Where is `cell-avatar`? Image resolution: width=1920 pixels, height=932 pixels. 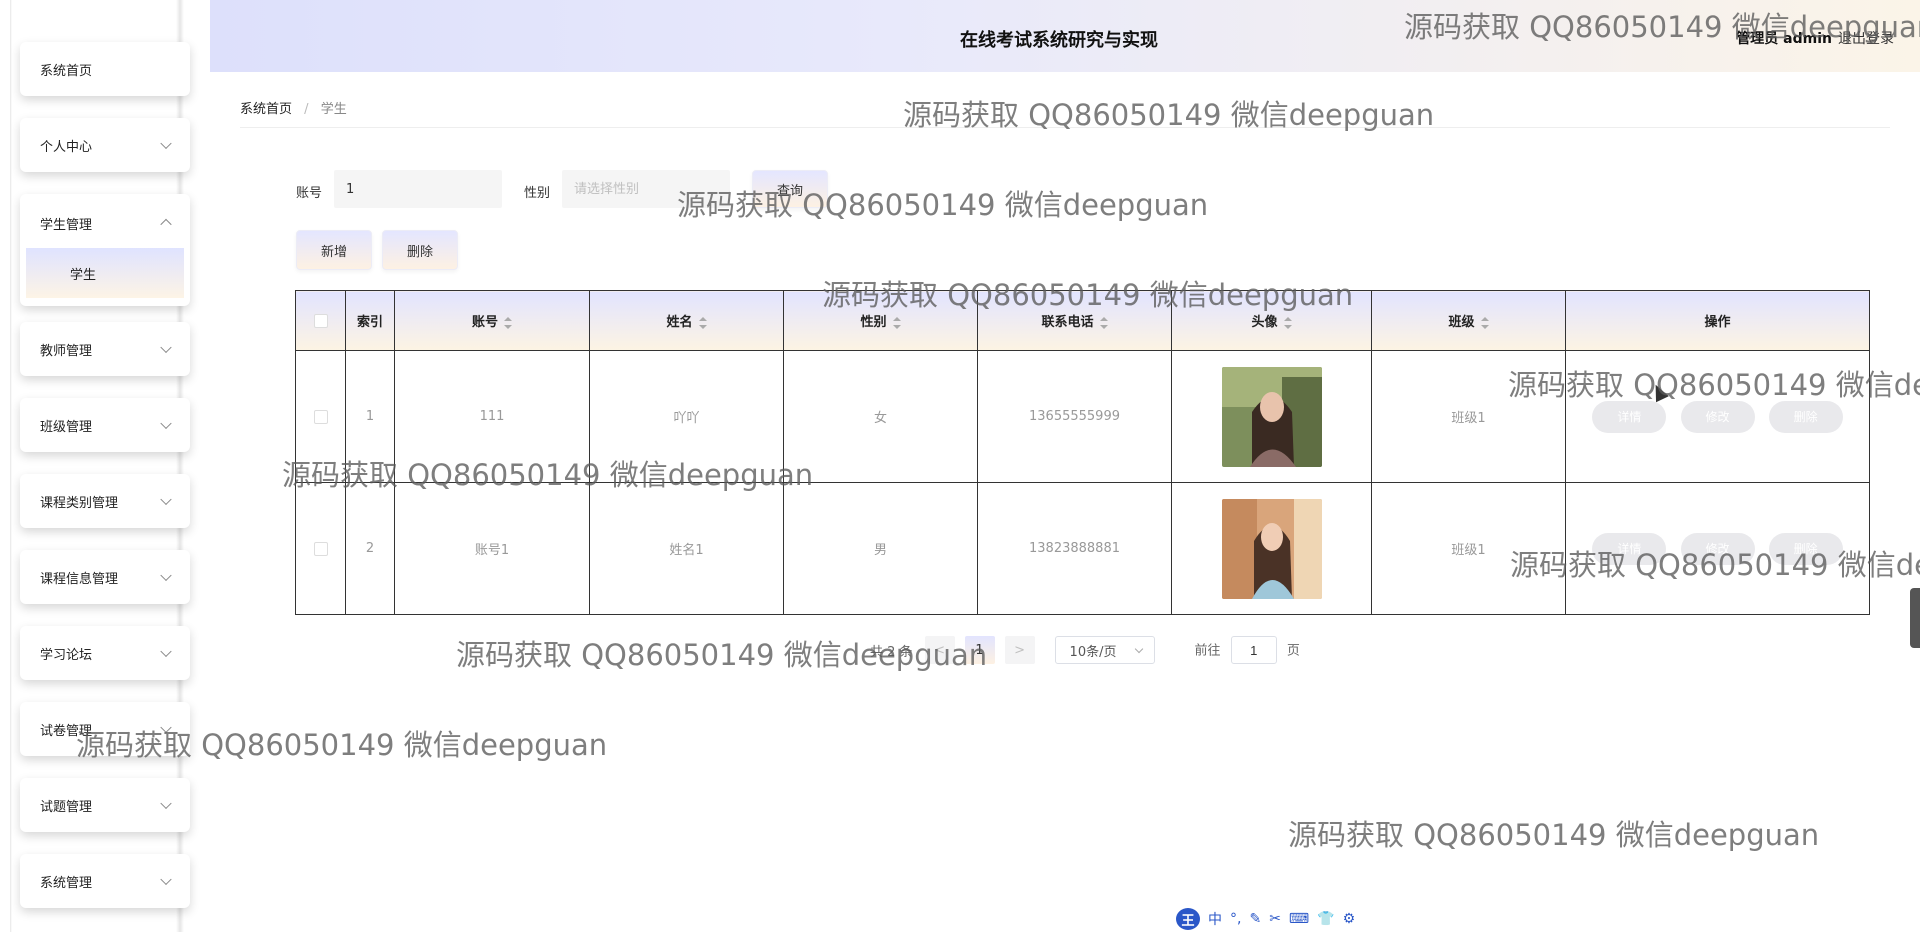
cell-avatar is located at coordinates (1271, 548).